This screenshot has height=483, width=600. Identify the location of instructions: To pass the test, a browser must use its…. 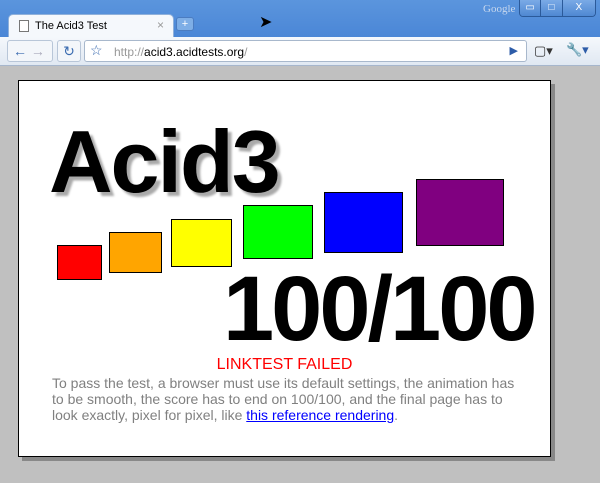
(283, 399).